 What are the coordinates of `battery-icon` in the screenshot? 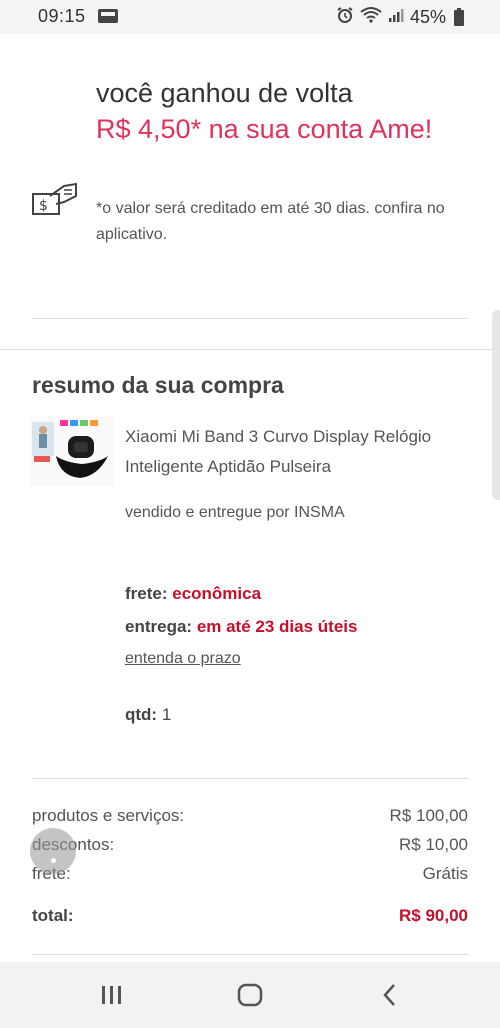 It's located at (459, 16).